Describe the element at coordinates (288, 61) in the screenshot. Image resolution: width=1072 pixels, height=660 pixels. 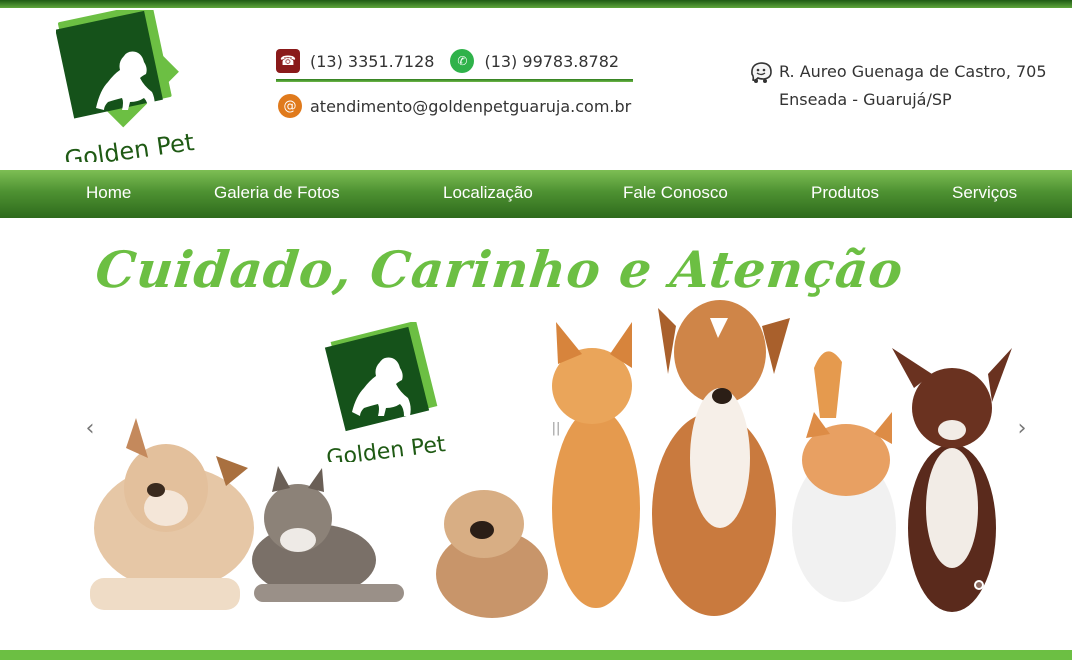
I see `telephone-icon: ☎` at that location.